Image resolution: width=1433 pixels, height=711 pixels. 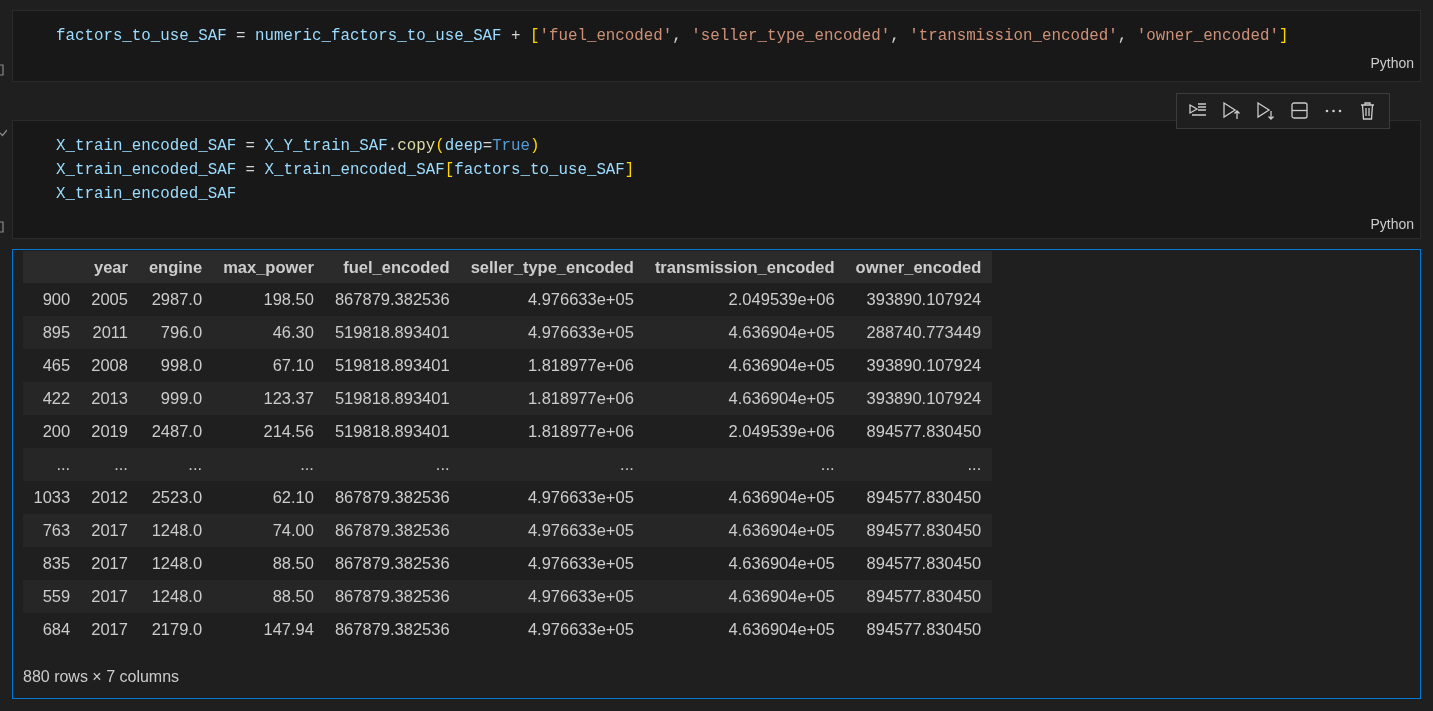 I want to click on table-cell: 74.00, so click(x=268, y=530).